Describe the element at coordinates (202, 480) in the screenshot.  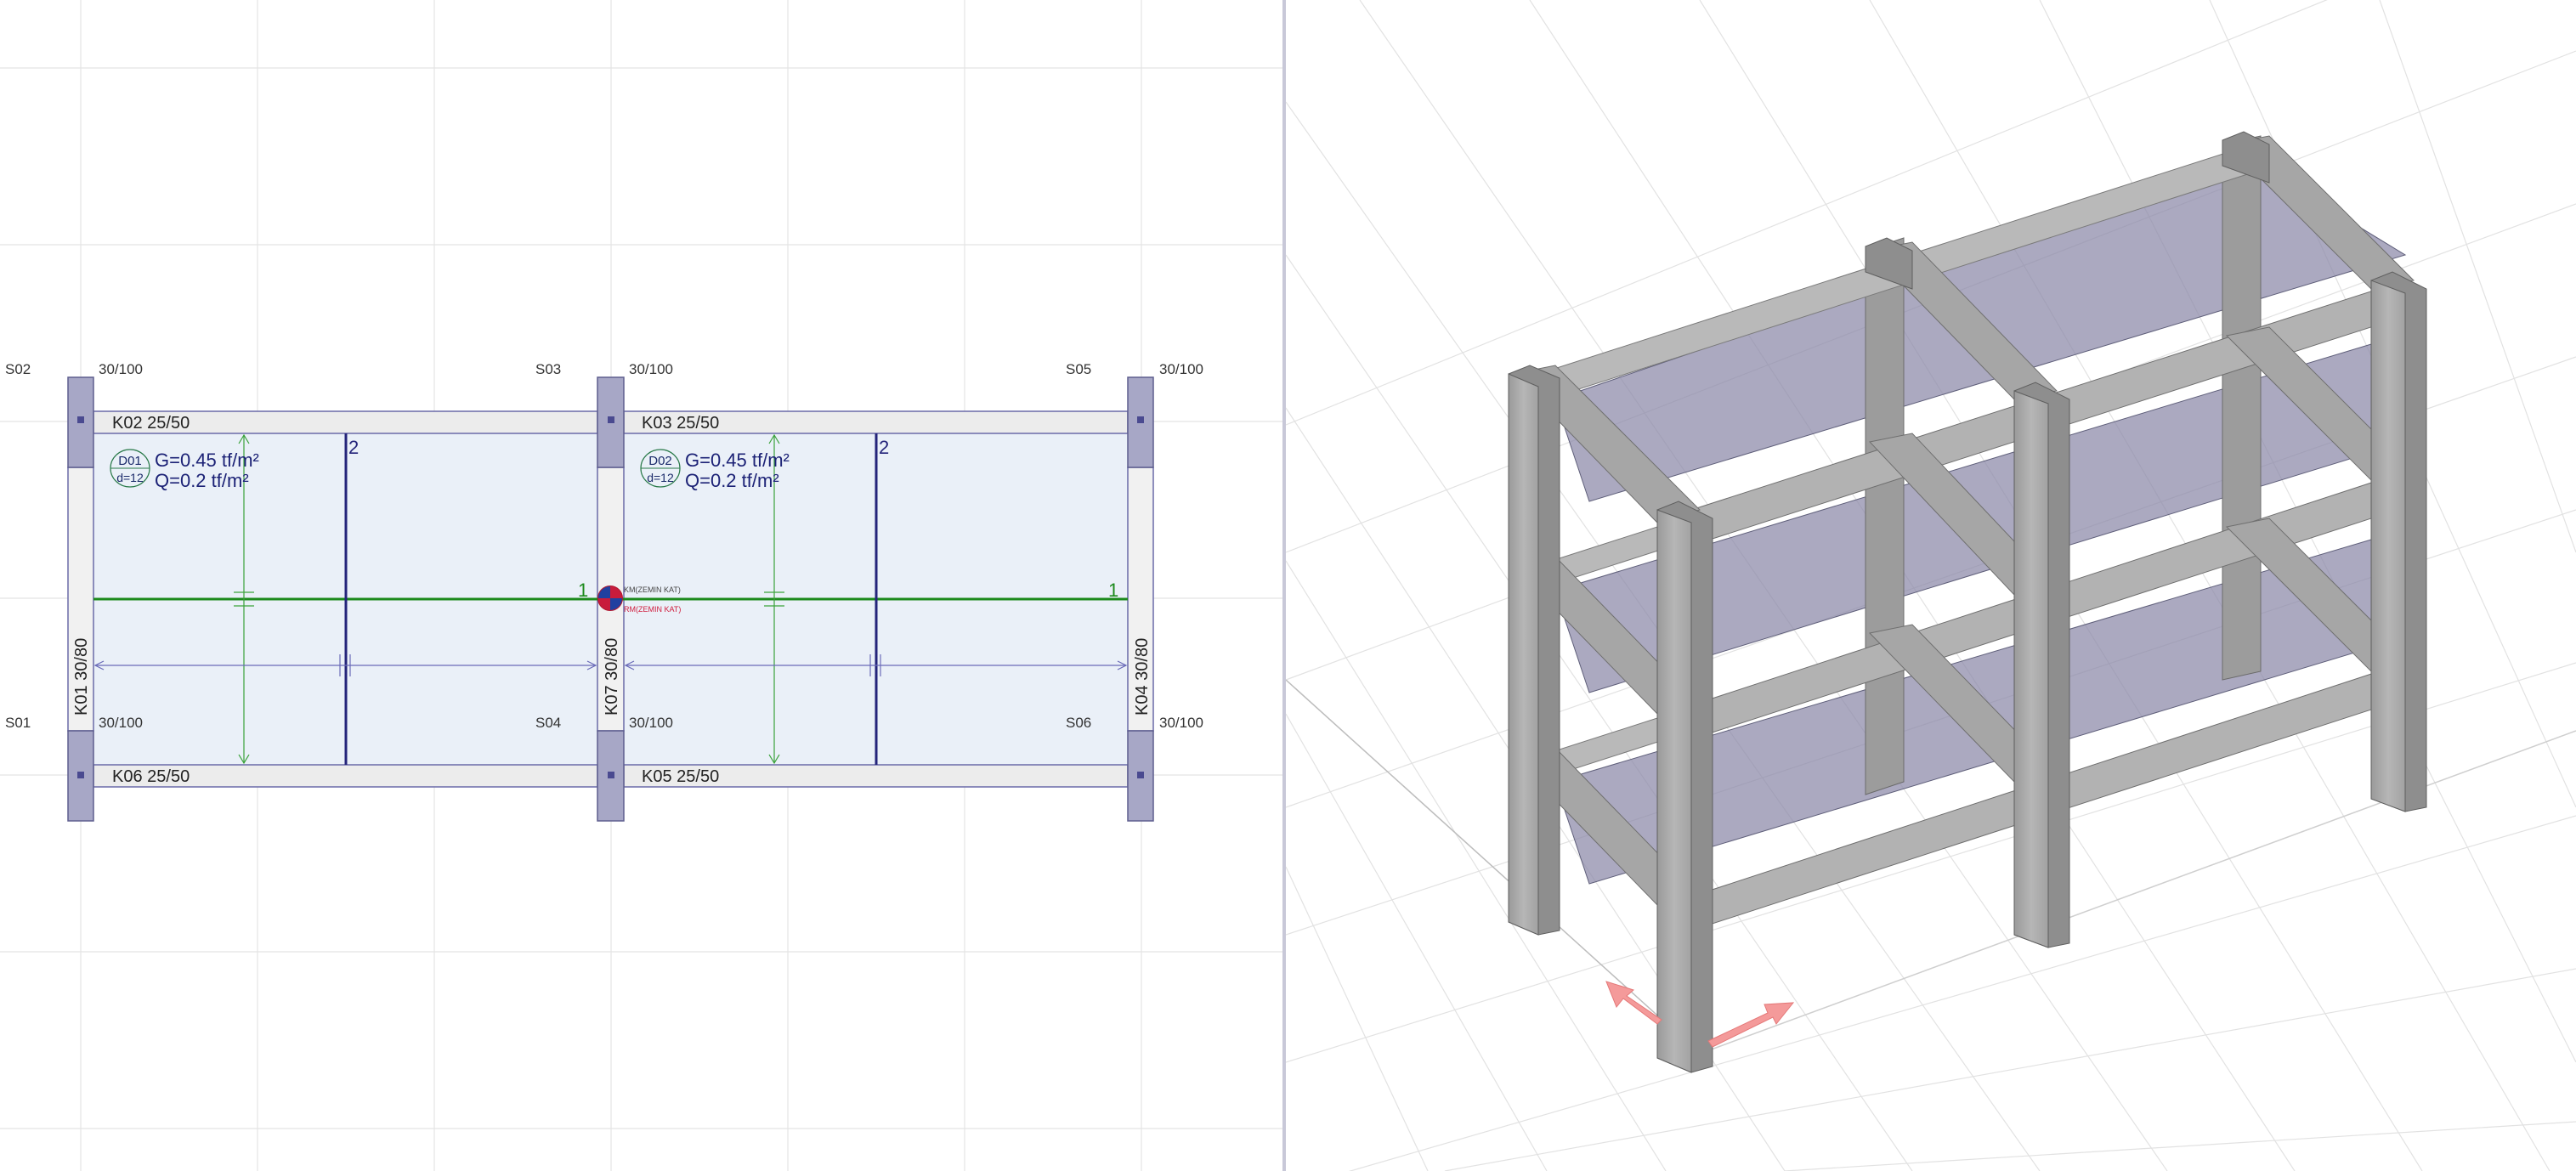
I see `slab-d01-live-load: Q=0.2 tf/m²` at that location.